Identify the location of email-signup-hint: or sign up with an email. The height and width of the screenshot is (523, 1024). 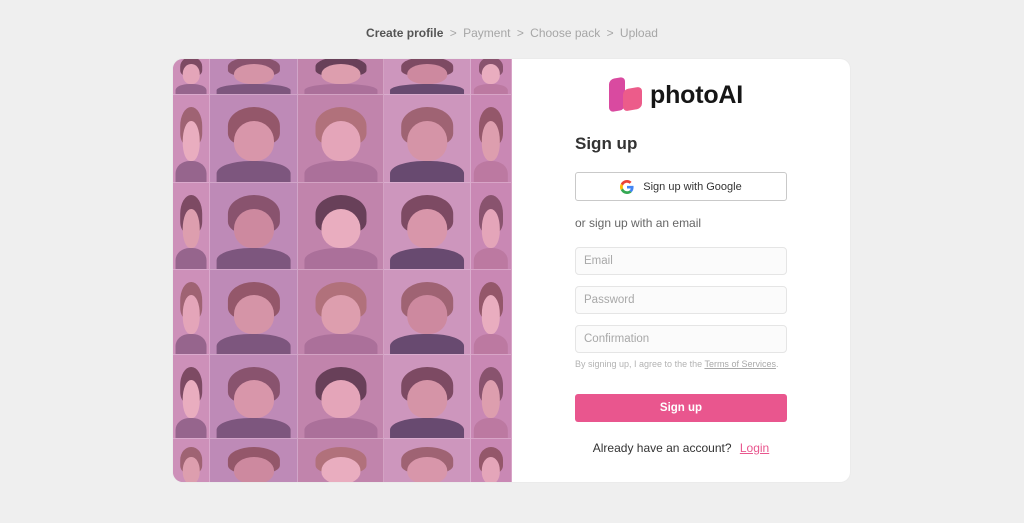
(638, 223).